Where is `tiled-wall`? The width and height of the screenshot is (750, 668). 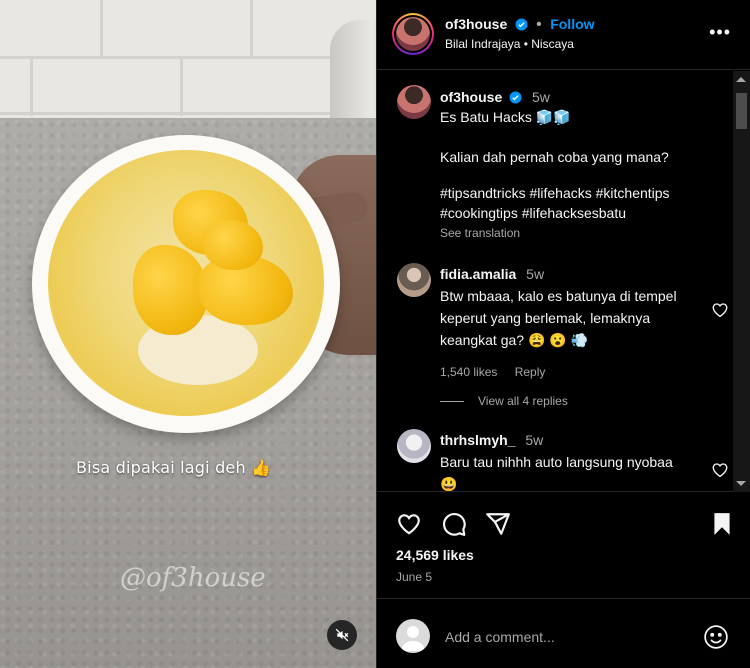
tiled-wall is located at coordinates (188, 62).